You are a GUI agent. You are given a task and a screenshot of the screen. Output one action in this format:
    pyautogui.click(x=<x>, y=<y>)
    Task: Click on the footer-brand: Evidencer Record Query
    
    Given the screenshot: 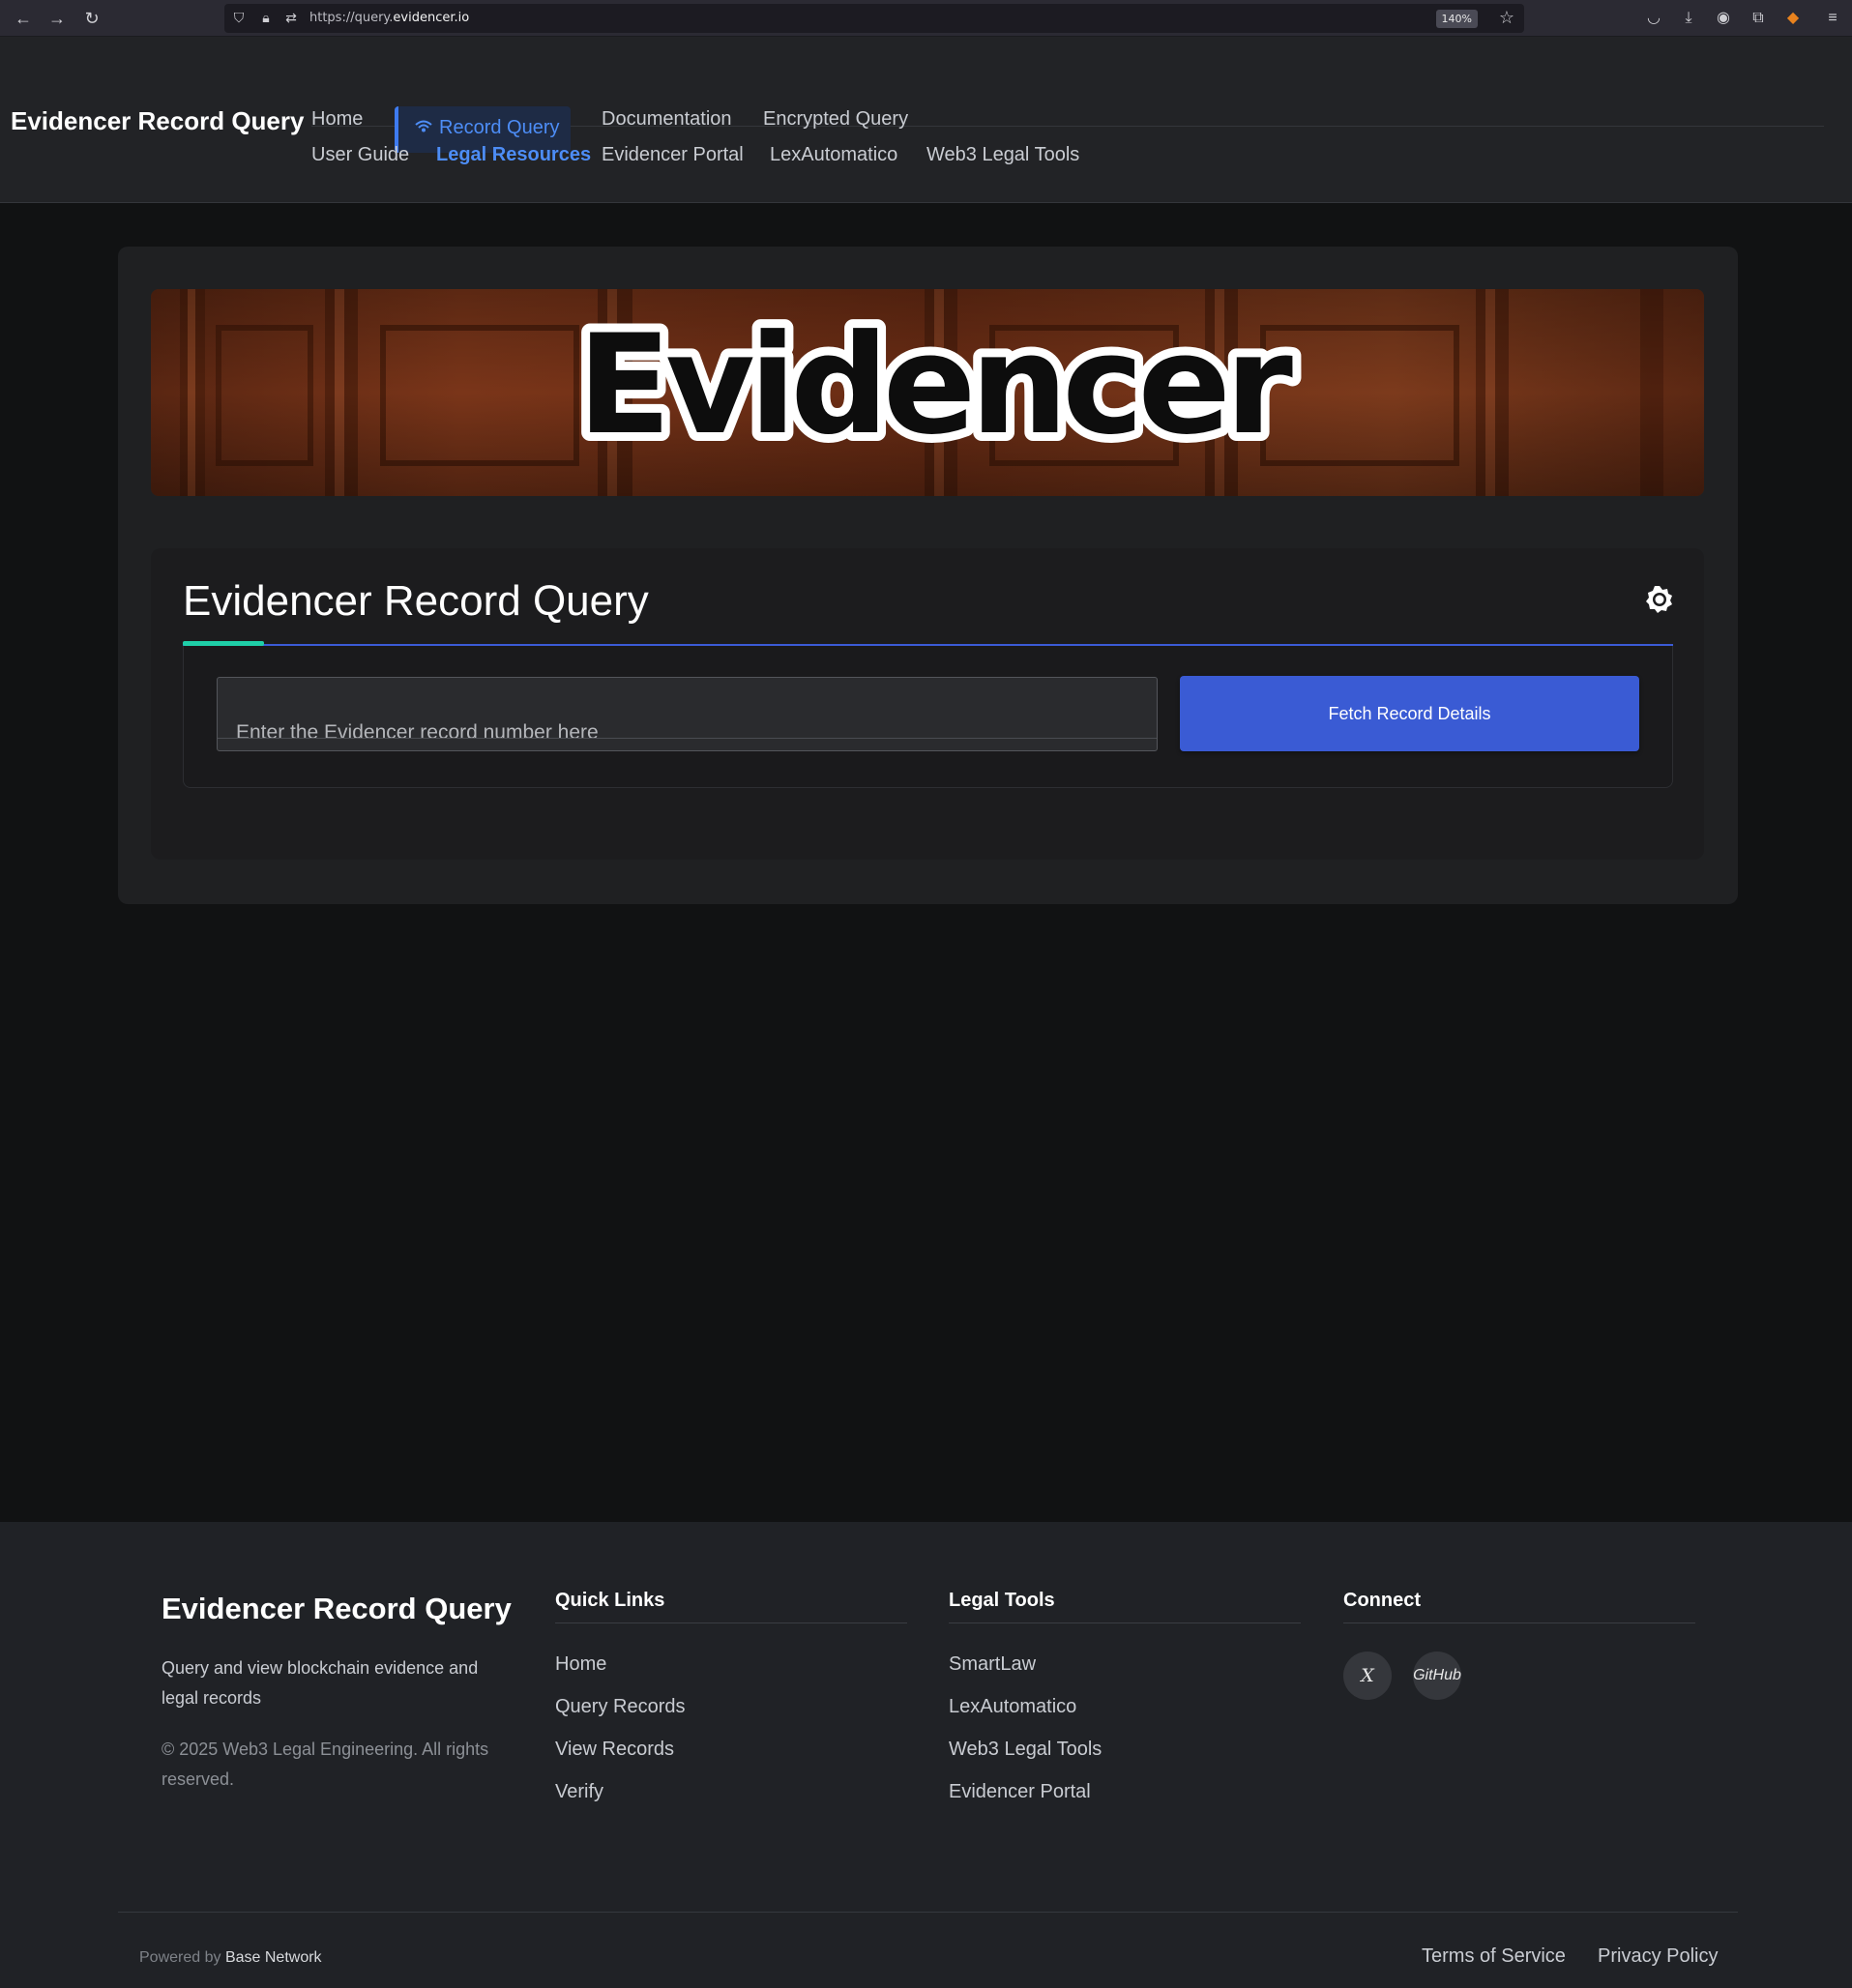 What is the action you would take?
    pyautogui.click(x=337, y=1608)
    